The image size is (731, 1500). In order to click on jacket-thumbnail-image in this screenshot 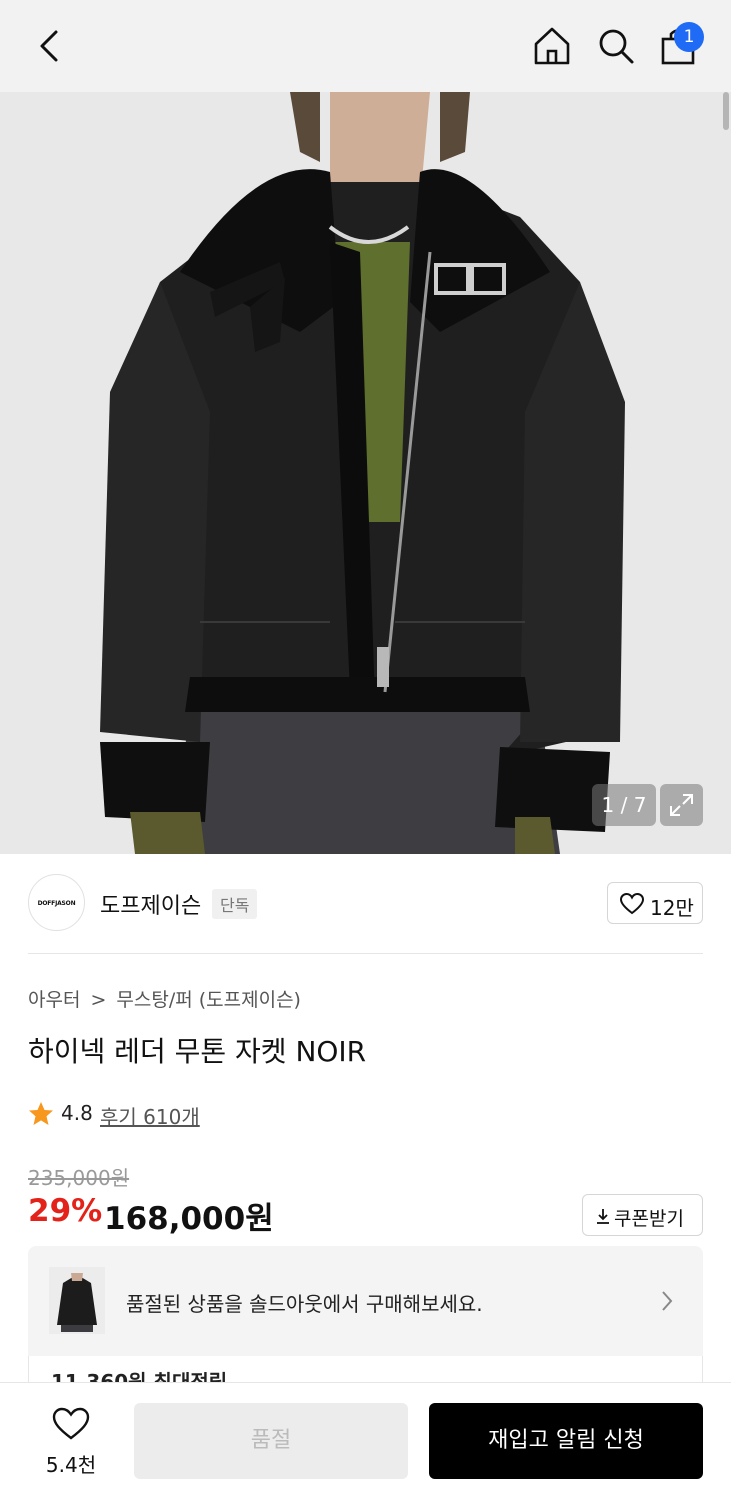, I will do `click(77, 1300)`.